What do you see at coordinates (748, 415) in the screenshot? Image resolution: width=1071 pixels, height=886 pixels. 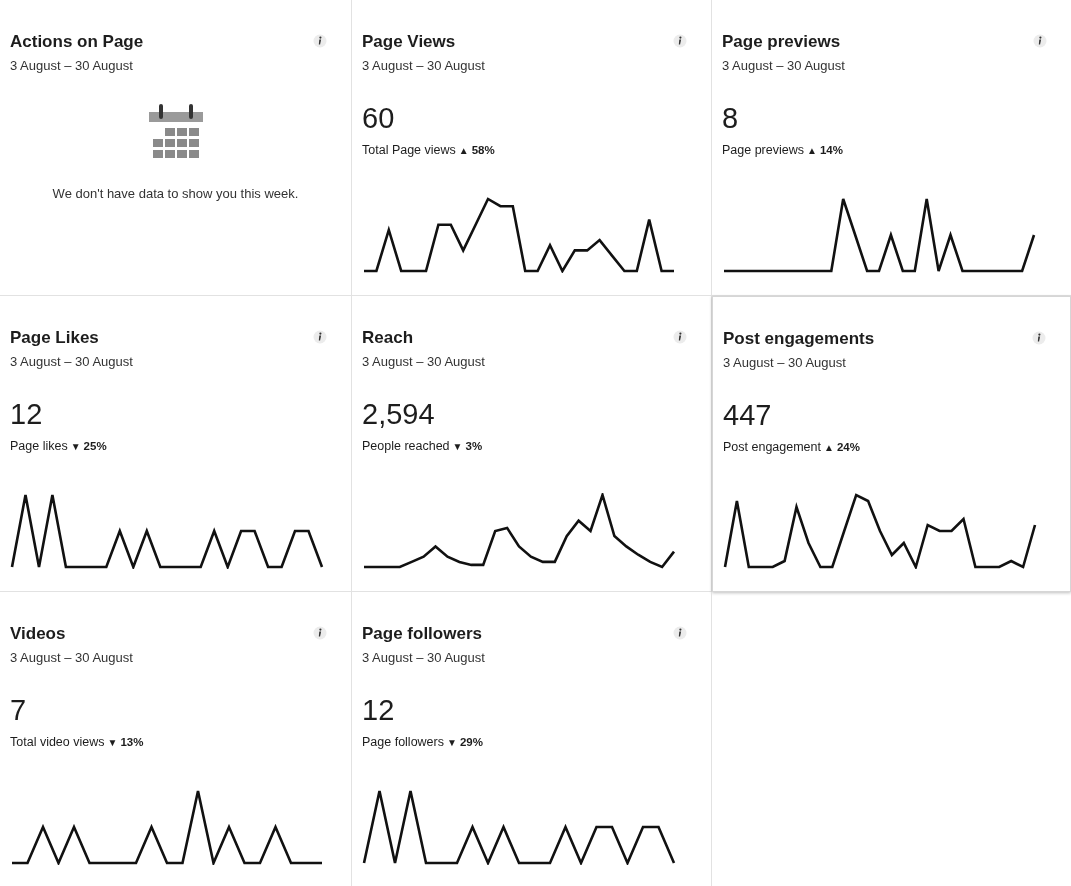 I see `metric-value: 447` at bounding box center [748, 415].